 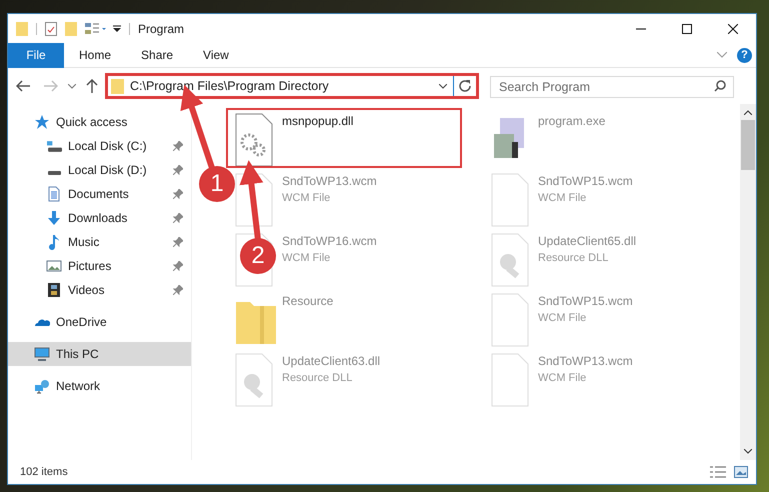 What do you see at coordinates (748, 282) in the screenshot?
I see `scrollbar` at bounding box center [748, 282].